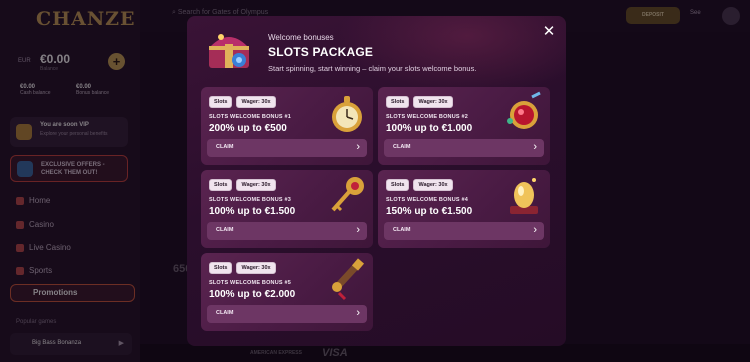  Describe the element at coordinates (427, 200) in the screenshot. I see `bonus-label: SLOTS WELCOME BONUS #4` at that location.